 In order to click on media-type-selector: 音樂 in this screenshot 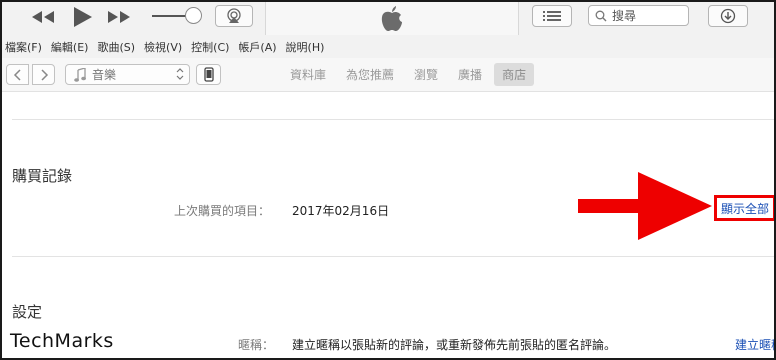, I will do `click(127, 74)`.